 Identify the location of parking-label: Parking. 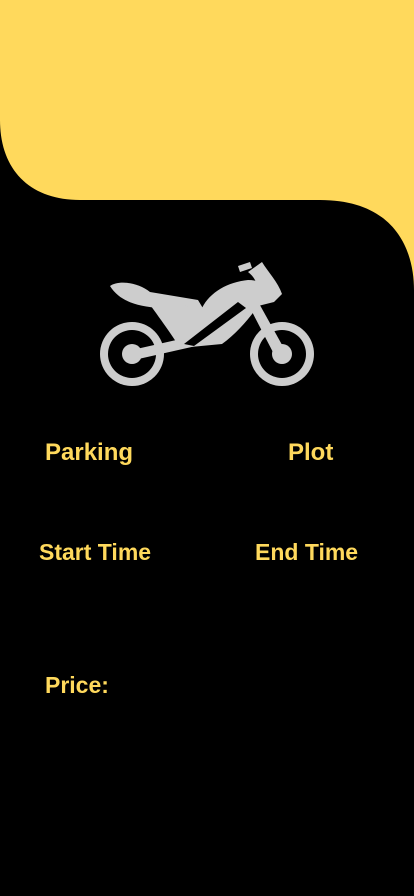
(89, 452).